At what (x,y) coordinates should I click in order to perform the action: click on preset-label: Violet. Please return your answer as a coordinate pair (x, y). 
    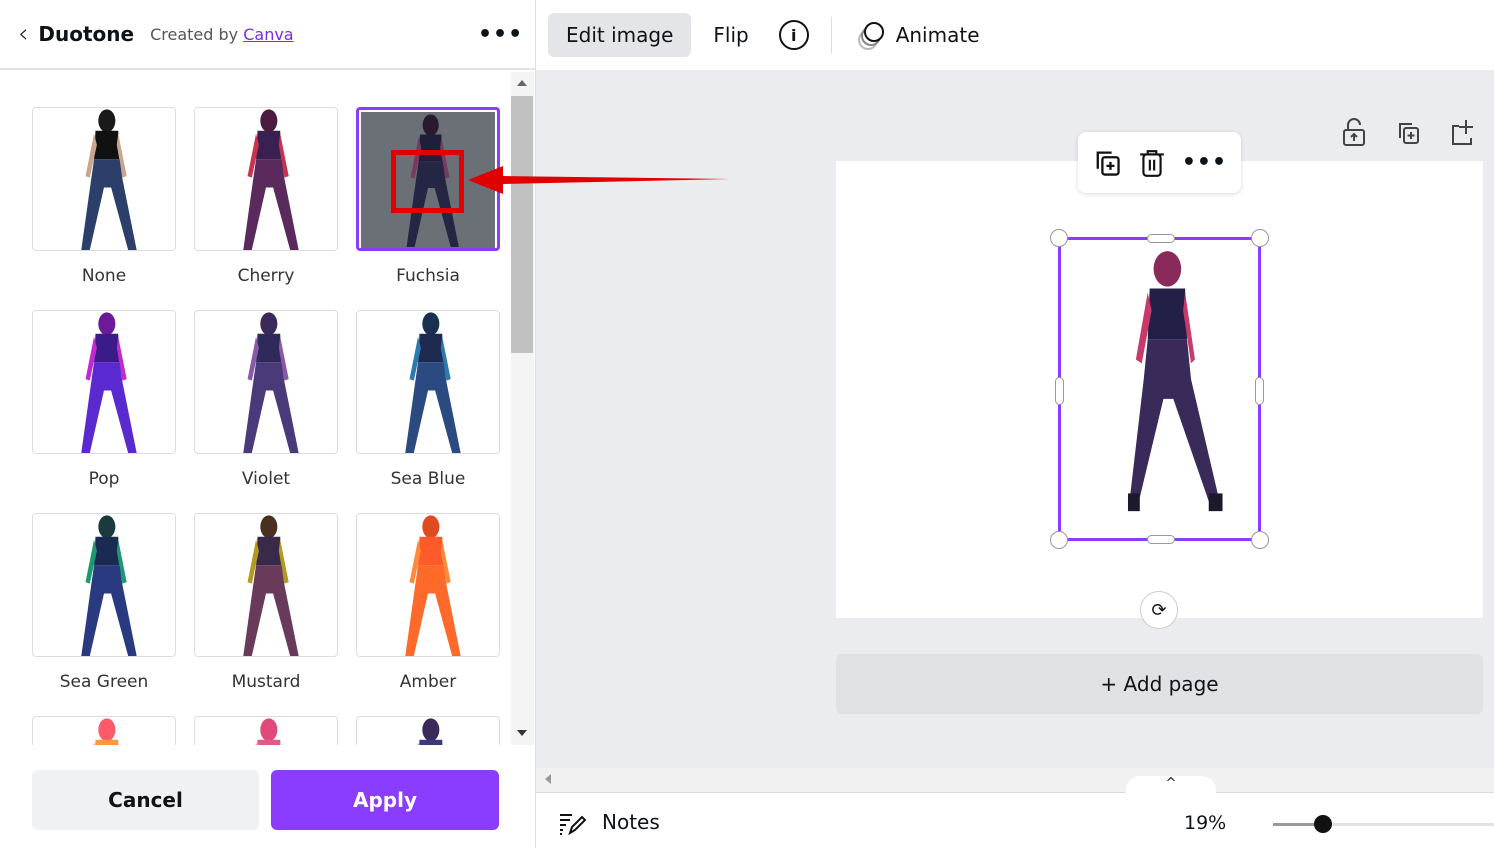
    Looking at the image, I should click on (266, 479).